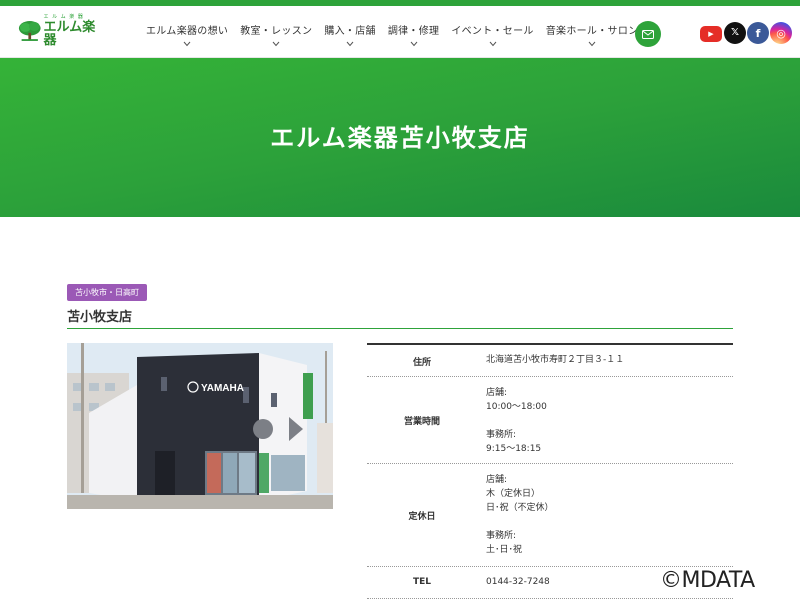 This screenshot has height=600, width=800. Describe the element at coordinates (555, 360) in the screenshot. I see `info-value-address: 北海道苫小牧市寿町２丁目３-１１` at that location.